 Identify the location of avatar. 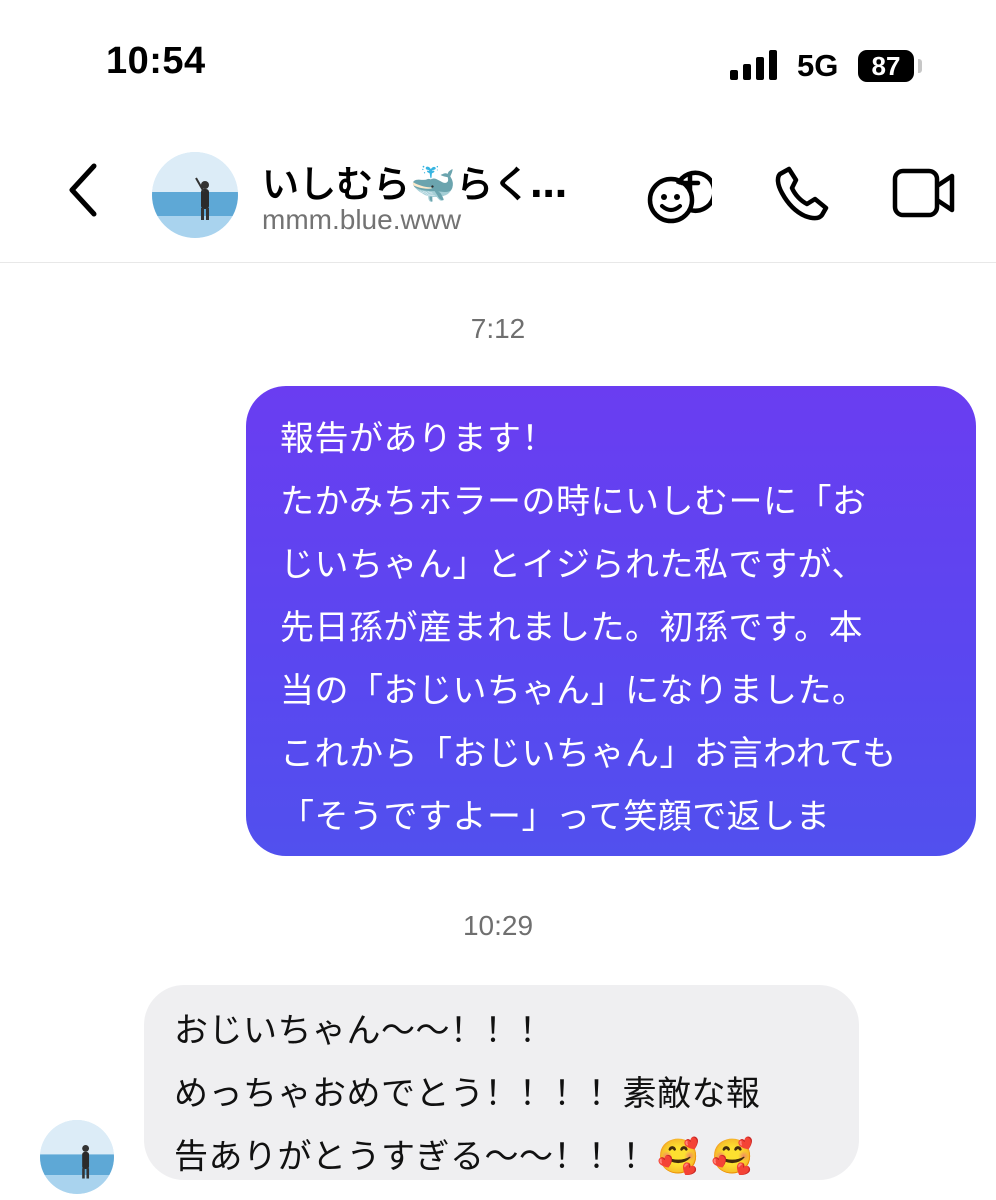
(195, 195).